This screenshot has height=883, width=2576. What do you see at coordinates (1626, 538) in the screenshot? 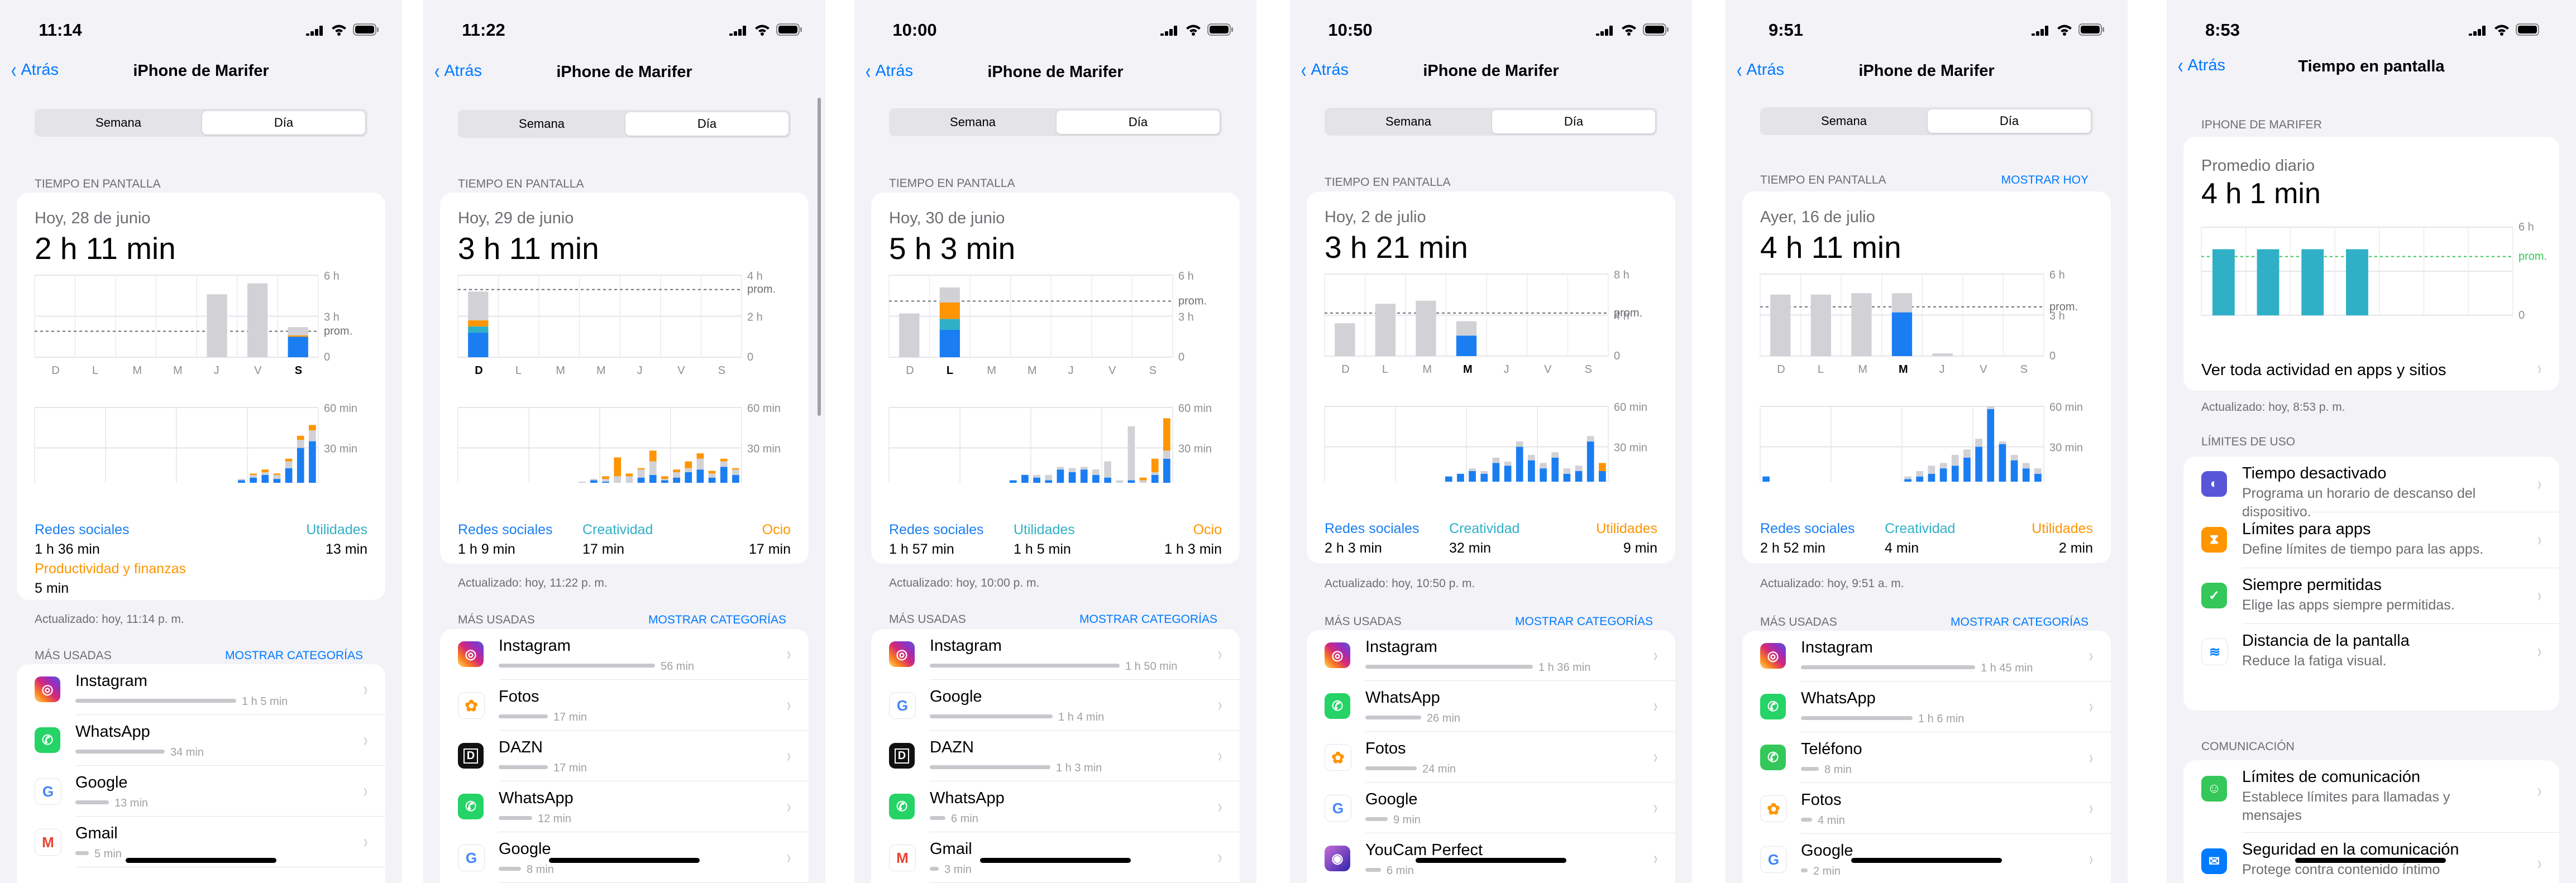
I see `legend-item: Utilidades 9 min` at bounding box center [1626, 538].